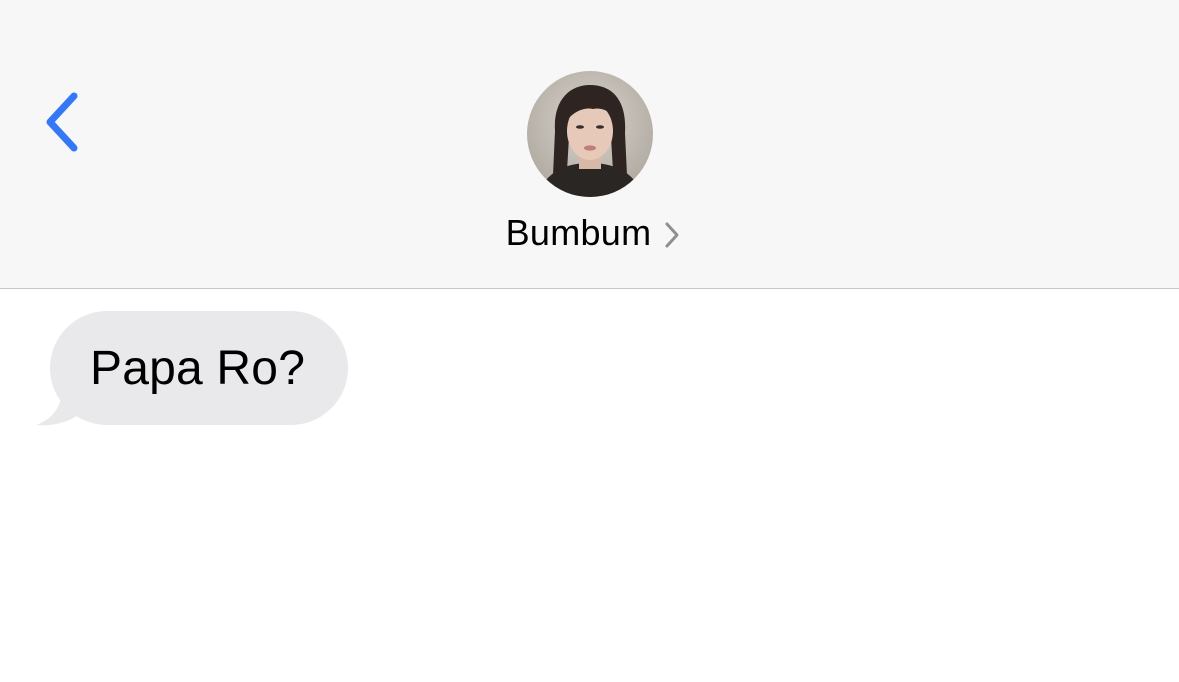 Image resolution: width=1179 pixels, height=682 pixels. I want to click on avatar, so click(590, 134).